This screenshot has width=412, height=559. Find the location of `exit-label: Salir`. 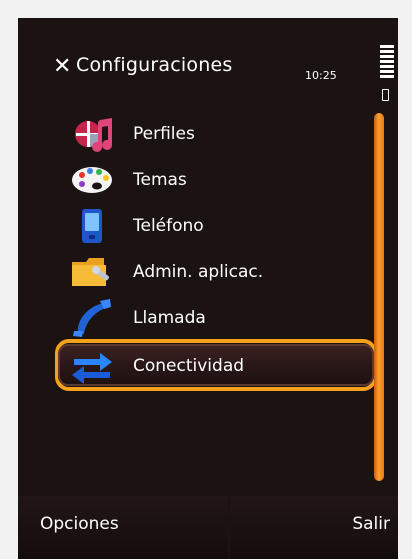

exit-label: Salir is located at coordinates (371, 524).